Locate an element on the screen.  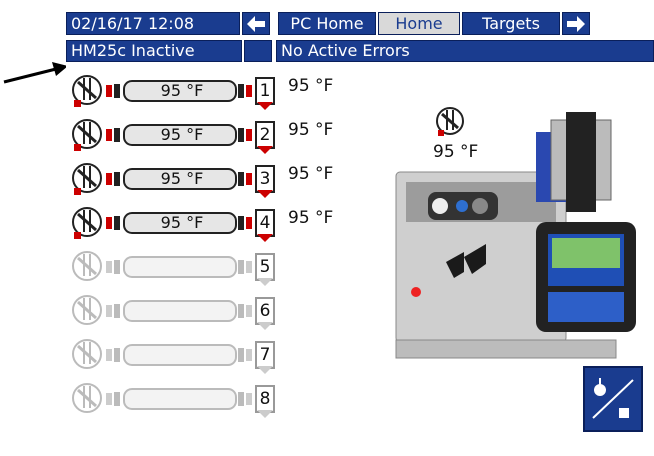
zone-number: 1 is located at coordinates (265, 91).